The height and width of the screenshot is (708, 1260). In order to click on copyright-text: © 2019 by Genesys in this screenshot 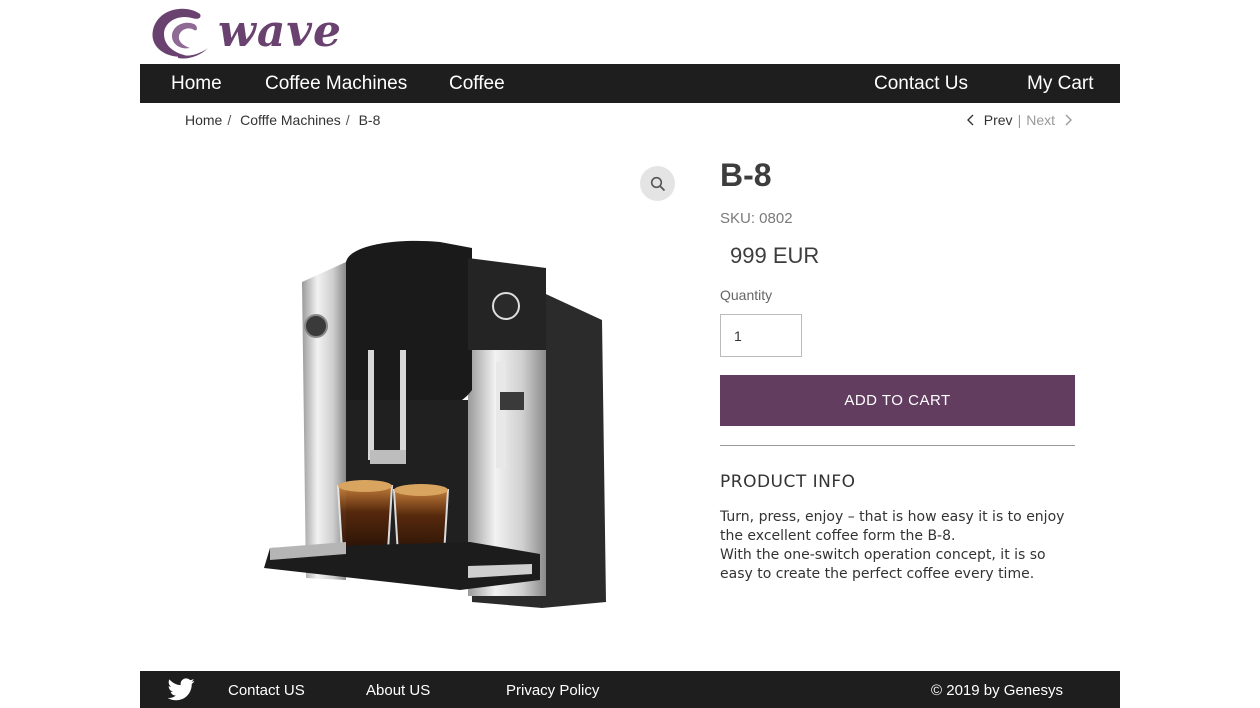, I will do `click(997, 690)`.